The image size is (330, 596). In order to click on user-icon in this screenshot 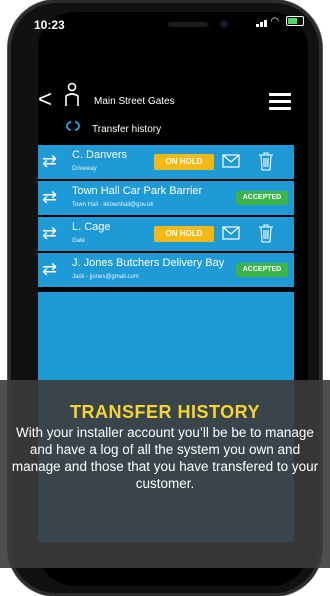, I will do `click(72, 94)`.